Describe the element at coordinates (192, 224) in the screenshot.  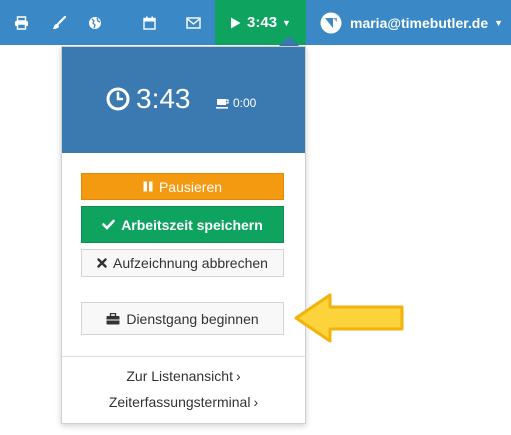
I see `save-label: Arbeitszeit speichern` at that location.